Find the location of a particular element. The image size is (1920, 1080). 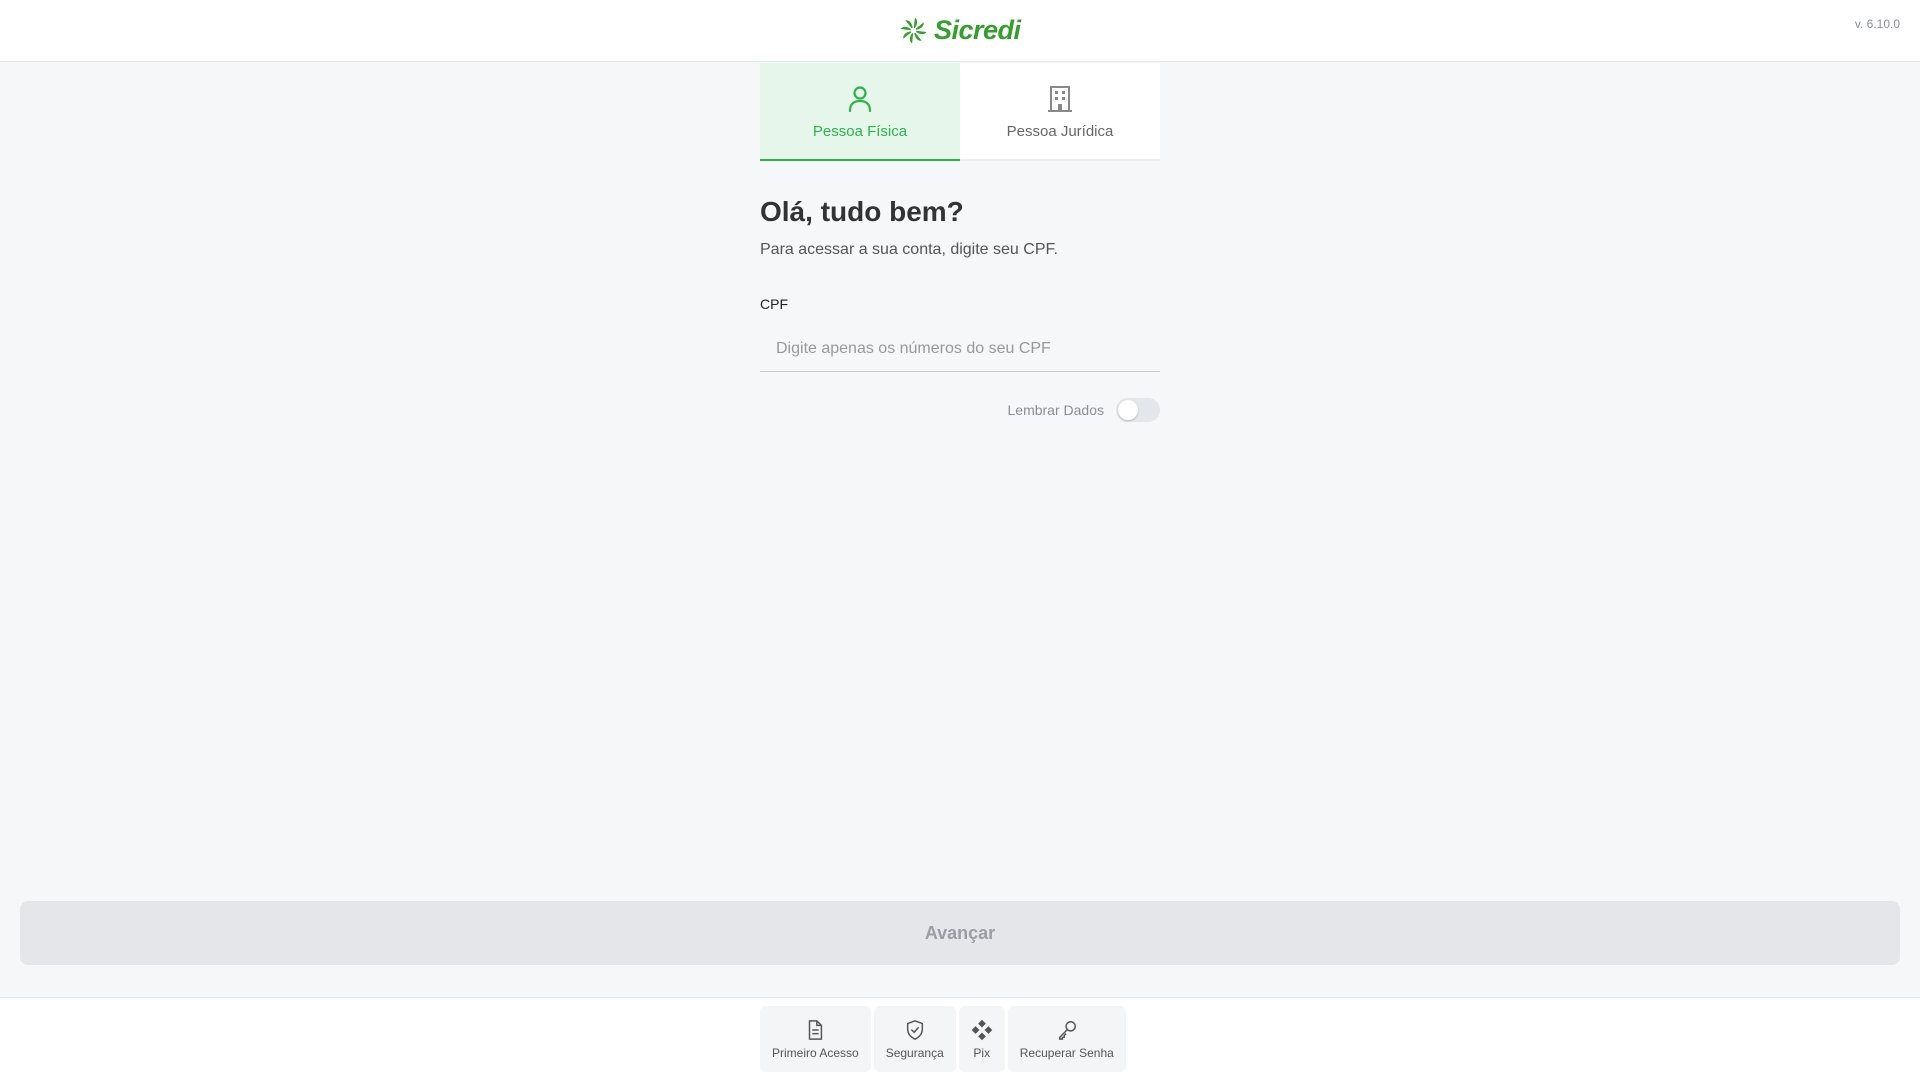

cpf-label: CPF is located at coordinates (774, 304).